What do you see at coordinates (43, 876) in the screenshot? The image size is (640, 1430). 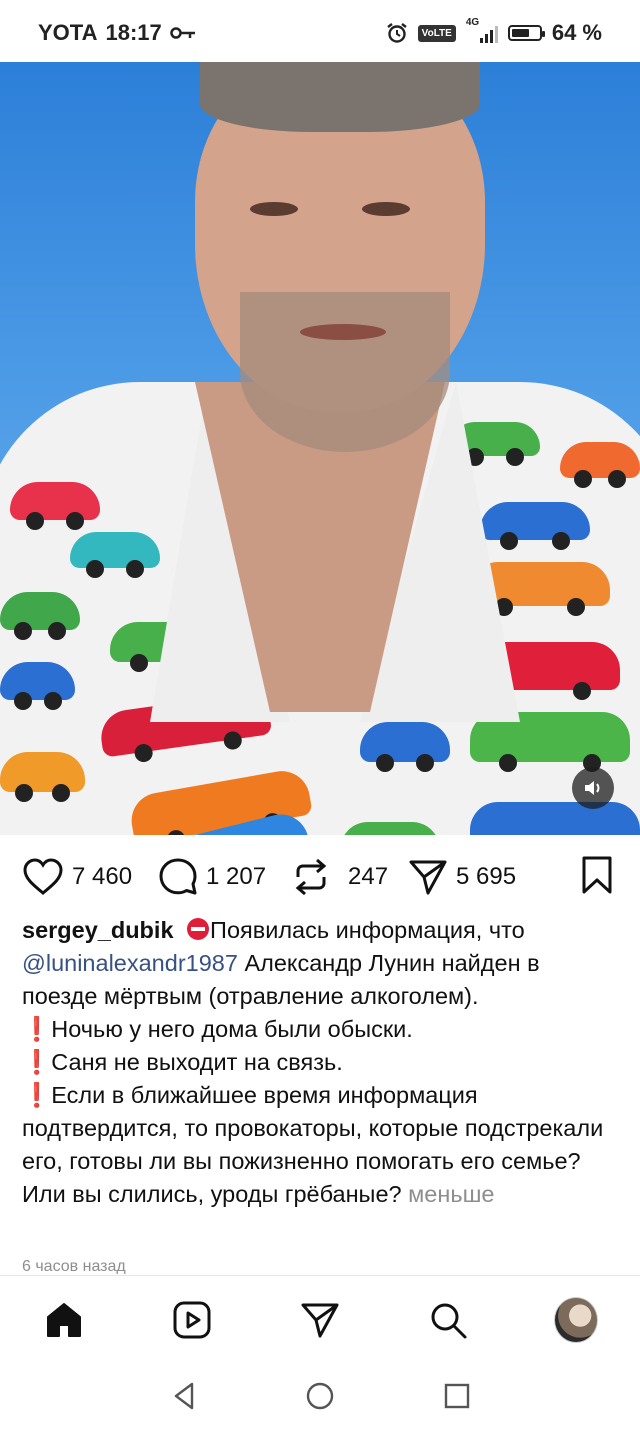 I see `heart-icon` at bounding box center [43, 876].